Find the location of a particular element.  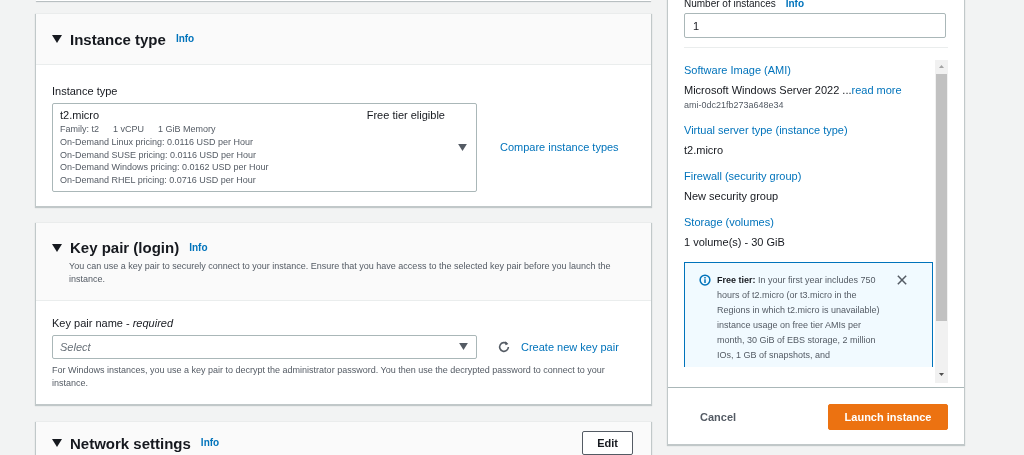

section-title: Key pair (login) is located at coordinates (125, 247).